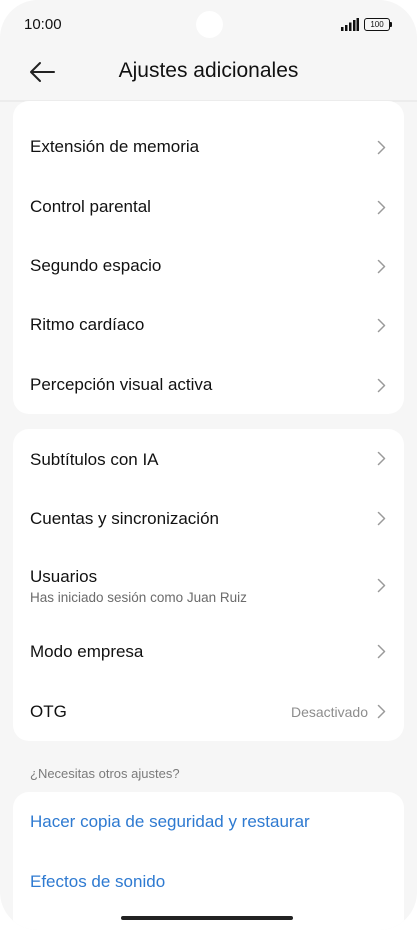  What do you see at coordinates (207, 918) in the screenshot?
I see `home-indicator` at bounding box center [207, 918].